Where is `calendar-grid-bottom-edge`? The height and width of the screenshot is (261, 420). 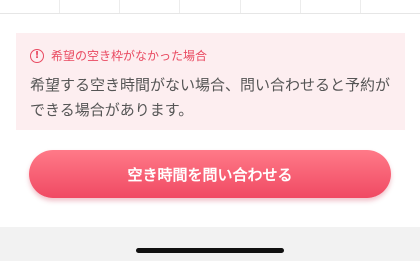
calendar-grid-bottom-edge is located at coordinates (210, 7).